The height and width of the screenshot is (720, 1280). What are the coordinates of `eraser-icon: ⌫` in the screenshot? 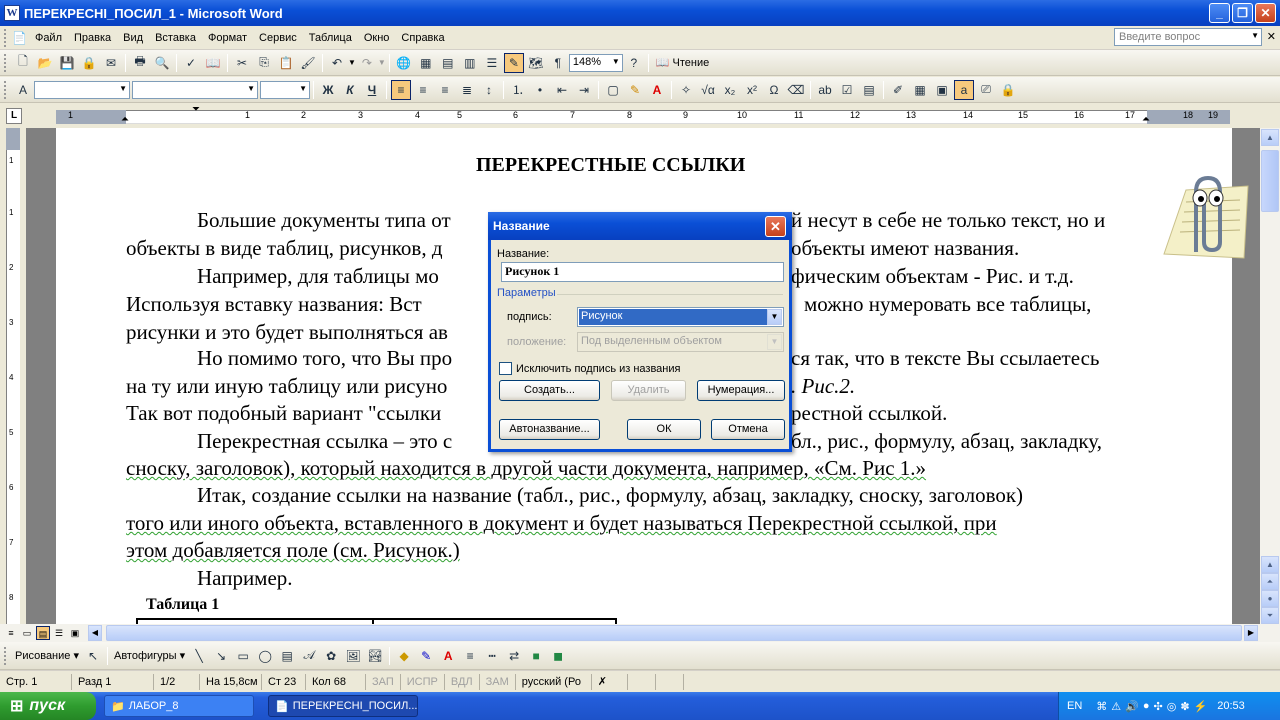 It's located at (796, 90).